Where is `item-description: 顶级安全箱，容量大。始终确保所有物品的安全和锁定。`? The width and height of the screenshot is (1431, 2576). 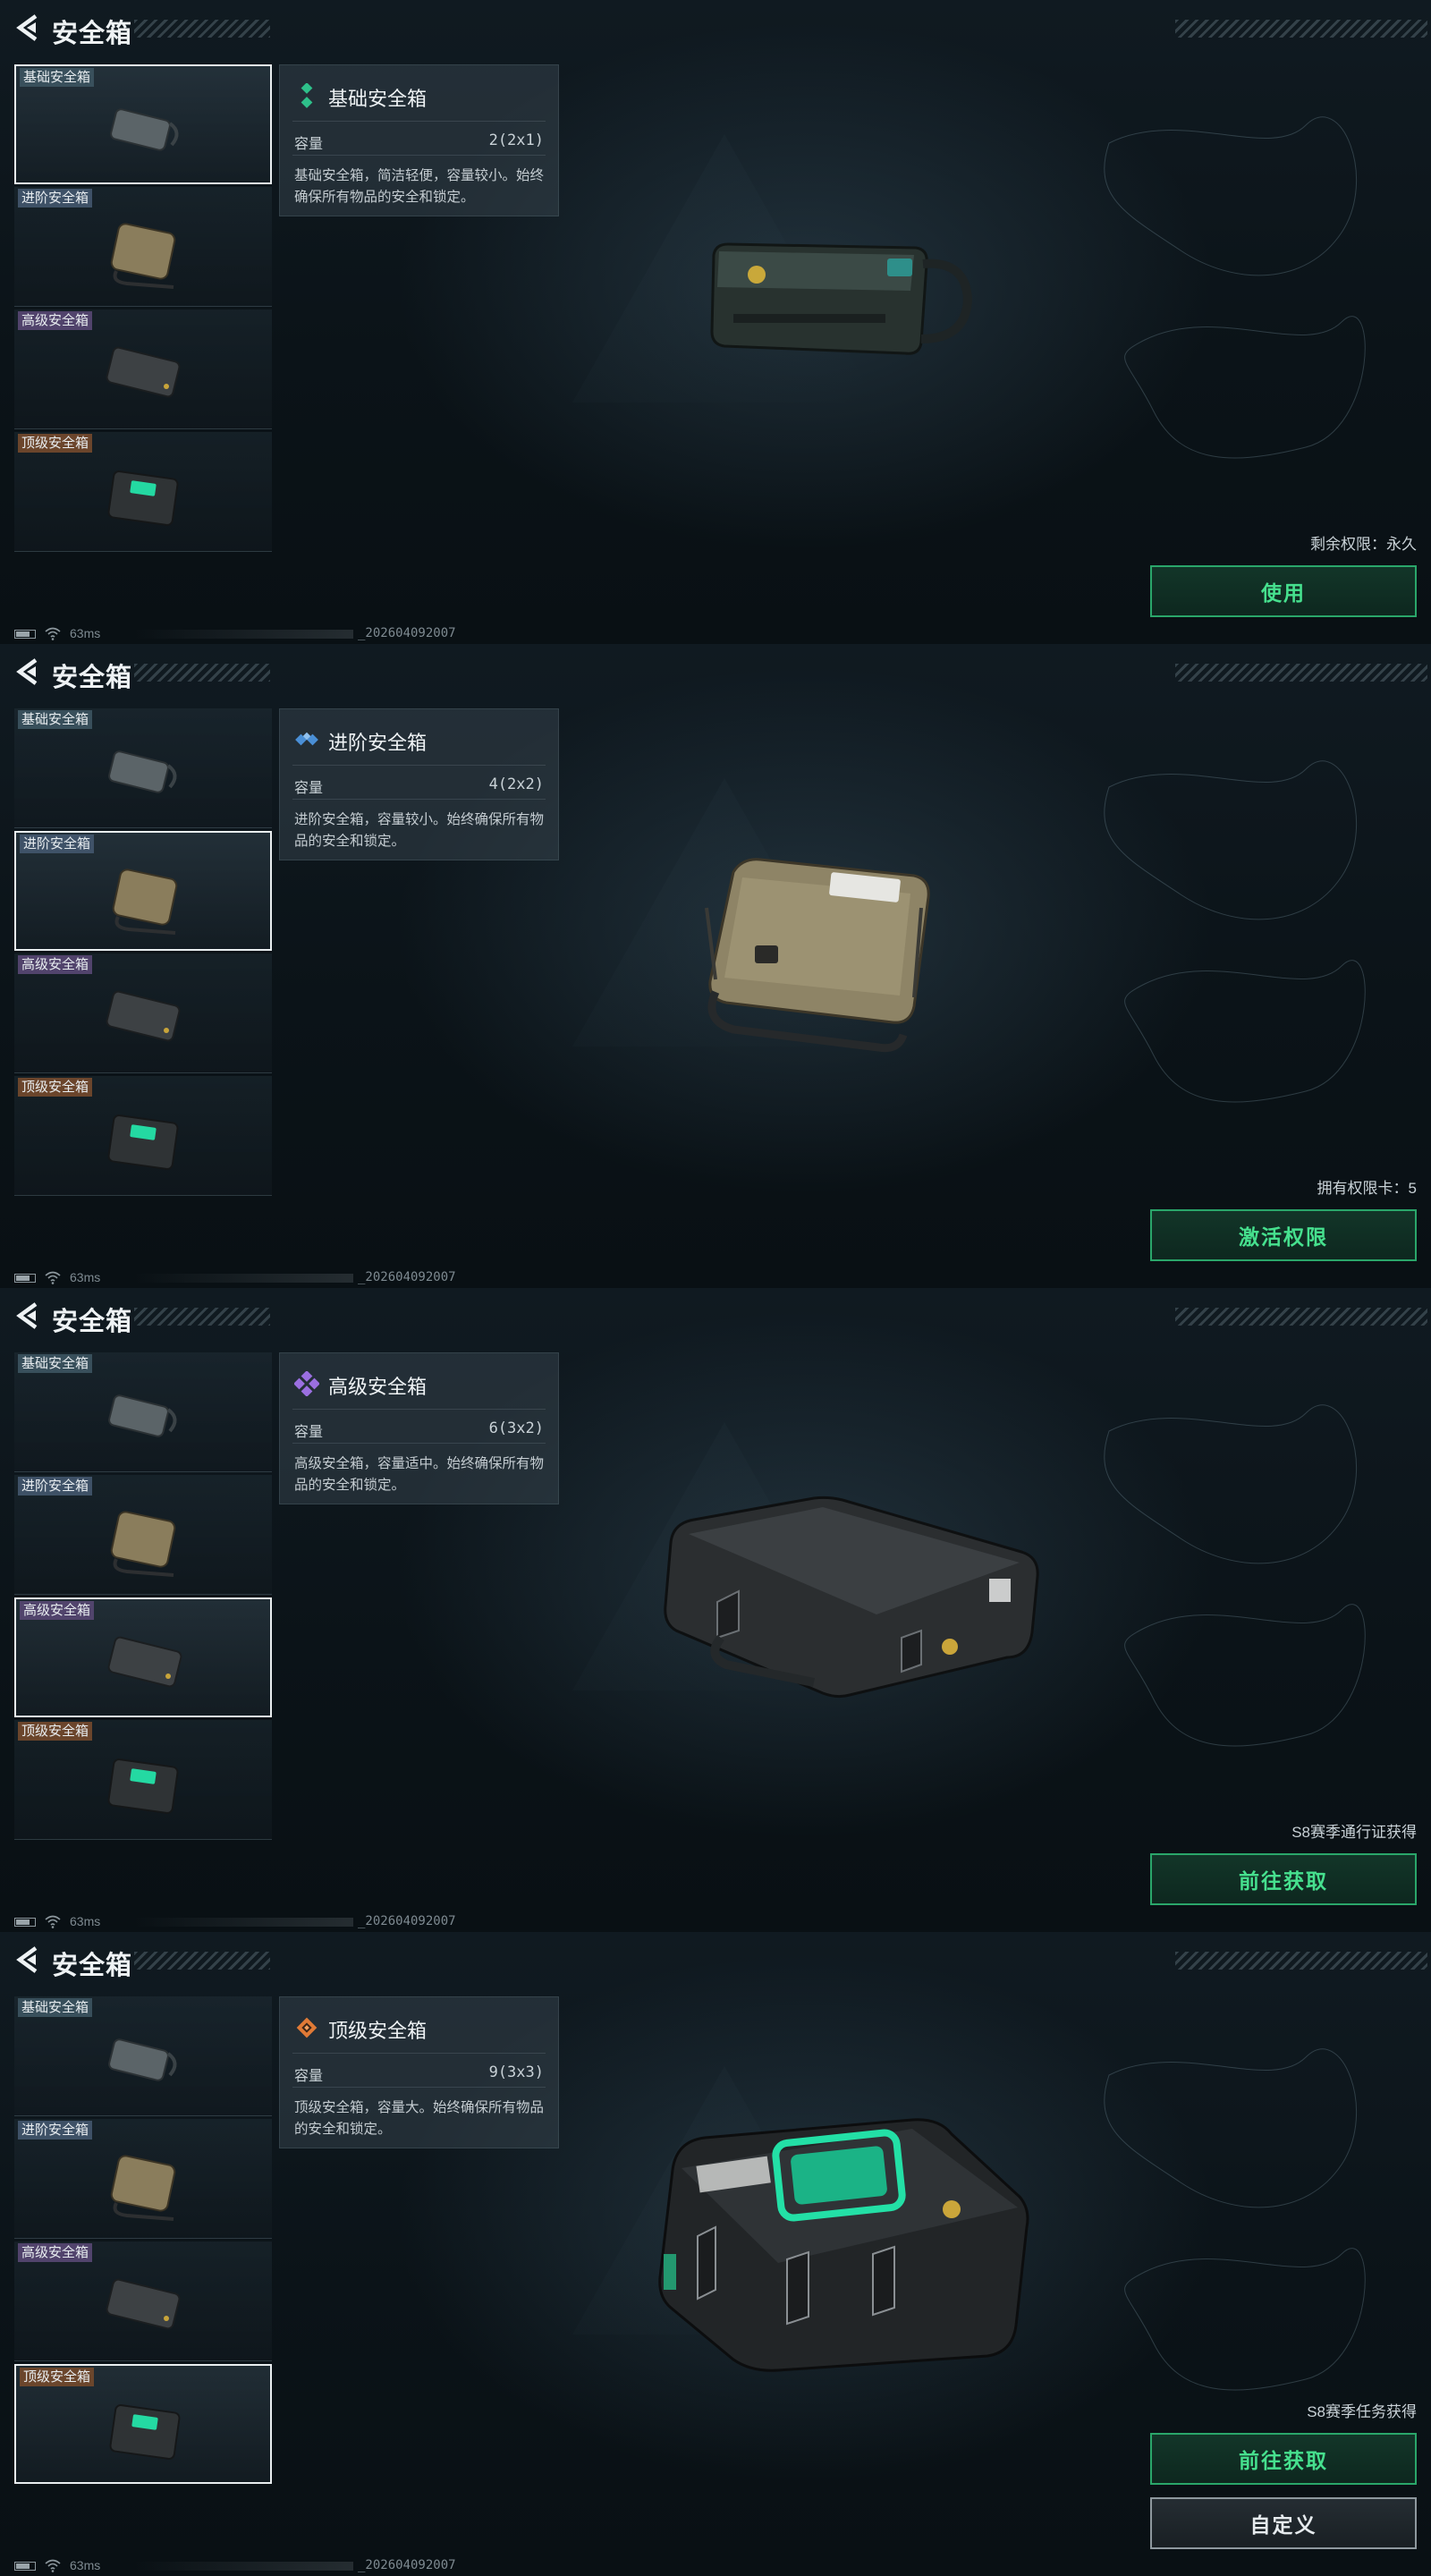
item-description: 顶级安全箱，容量大。始终确保所有物品的安全和锁定。 is located at coordinates (420, 2118).